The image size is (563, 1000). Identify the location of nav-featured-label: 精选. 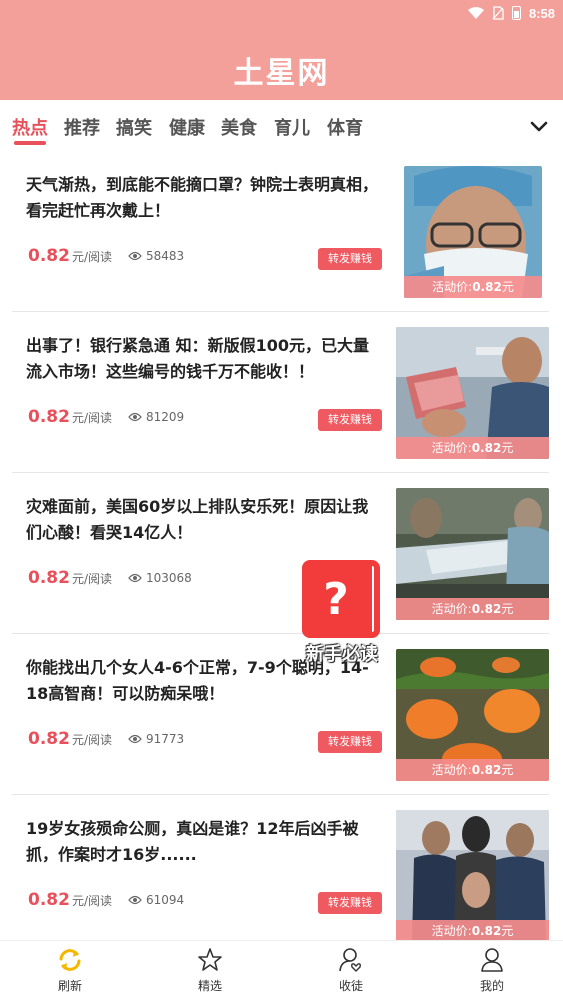
(209, 986).